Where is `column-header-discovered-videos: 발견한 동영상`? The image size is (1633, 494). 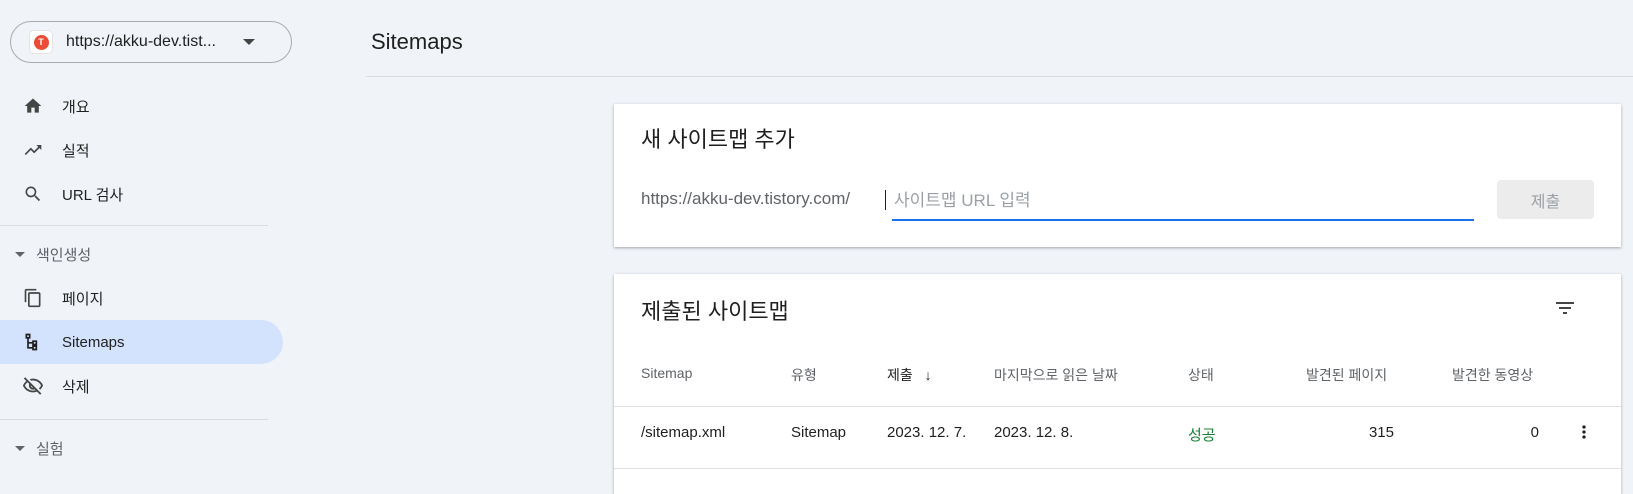
column-header-discovered-videos: 발견한 동영상 is located at coordinates (1492, 375).